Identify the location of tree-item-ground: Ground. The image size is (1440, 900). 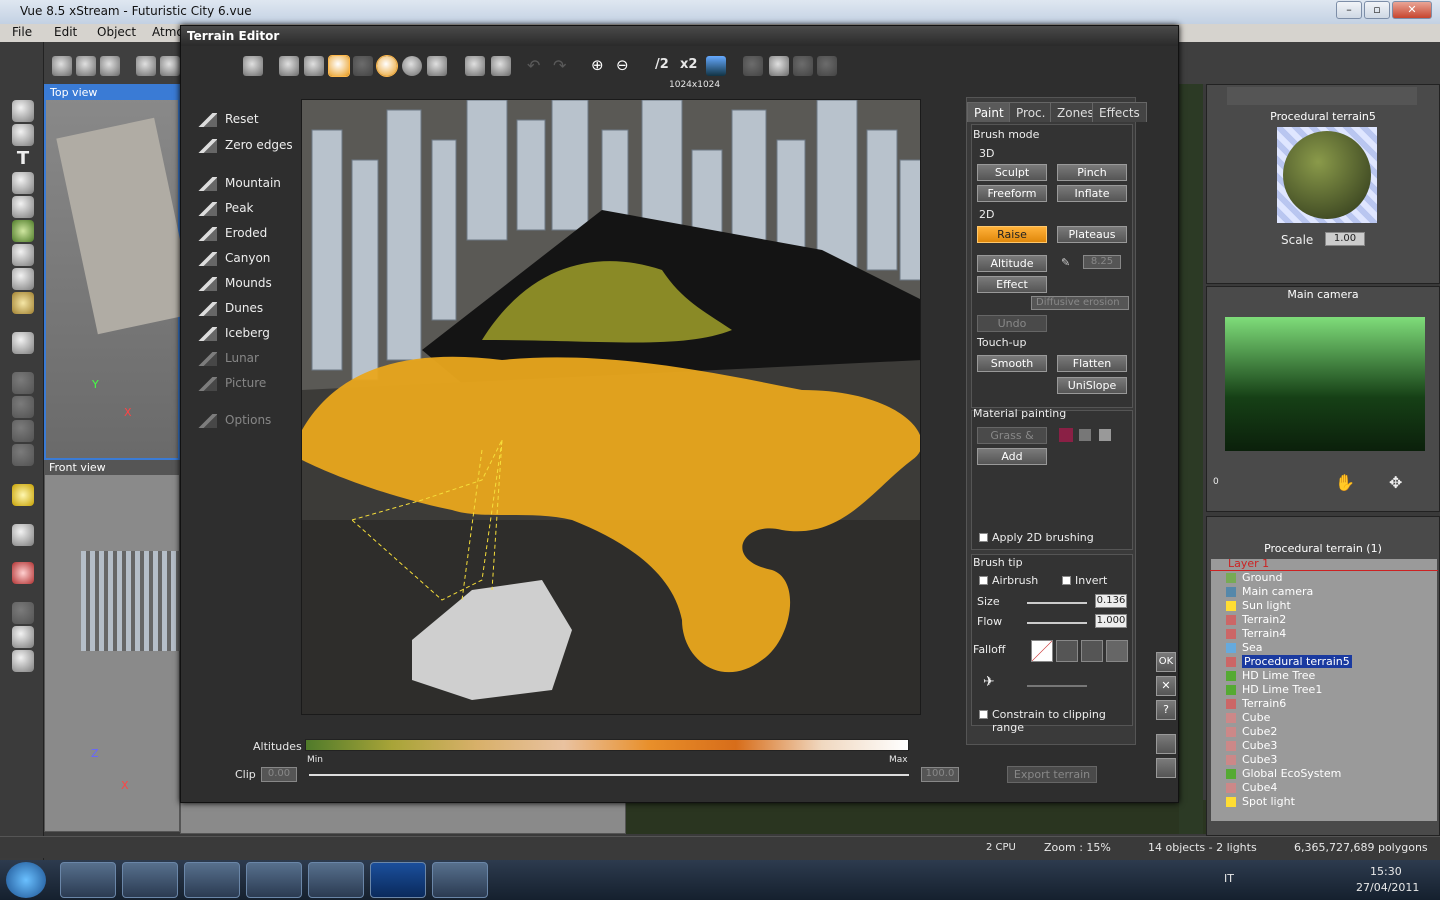
(1324, 578).